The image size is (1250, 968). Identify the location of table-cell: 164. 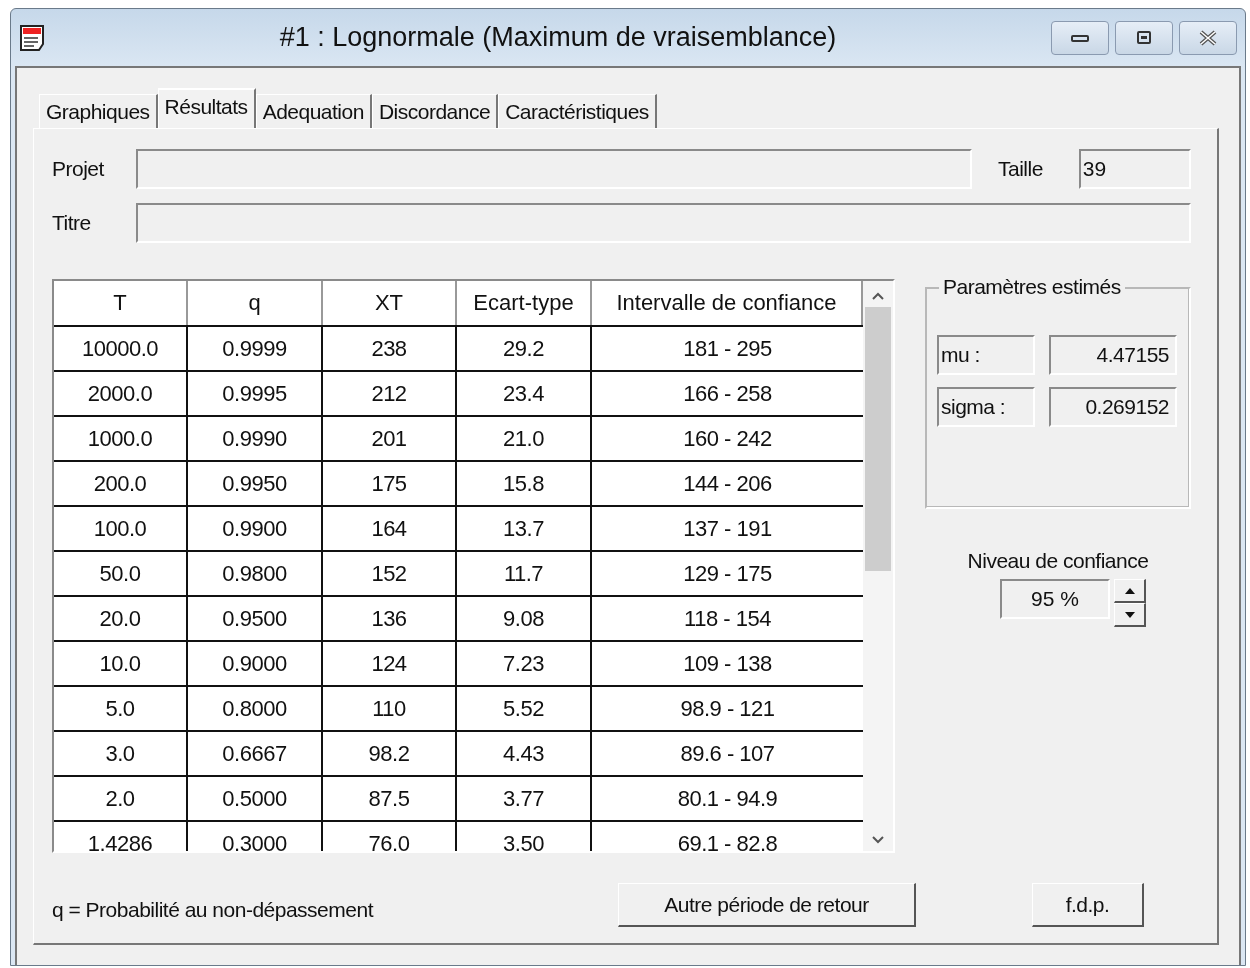
(390, 528).